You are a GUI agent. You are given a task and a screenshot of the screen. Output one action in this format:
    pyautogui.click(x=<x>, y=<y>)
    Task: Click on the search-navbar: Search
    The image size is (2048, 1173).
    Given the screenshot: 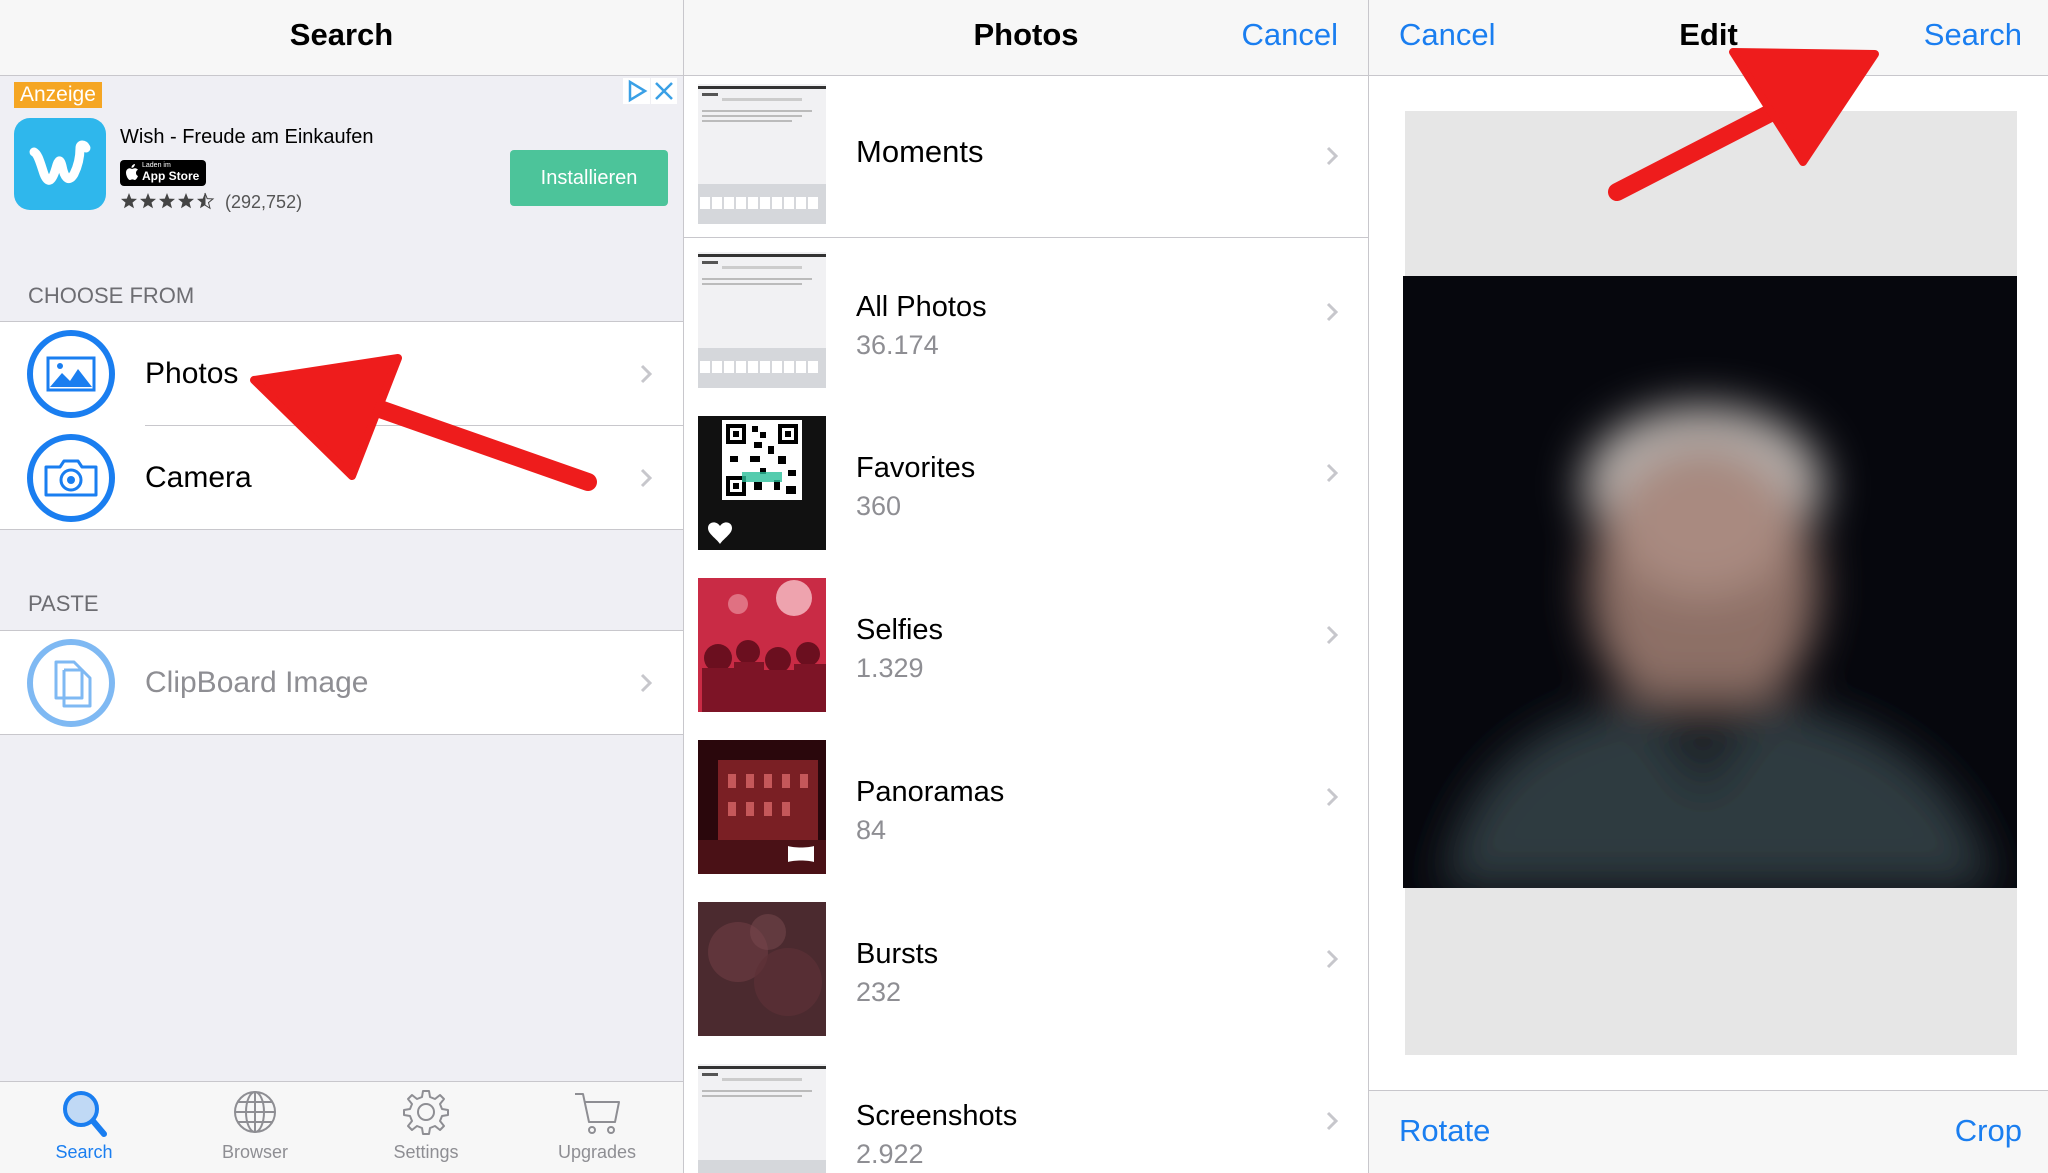 What is the action you would take?
    pyautogui.click(x=341, y=38)
    